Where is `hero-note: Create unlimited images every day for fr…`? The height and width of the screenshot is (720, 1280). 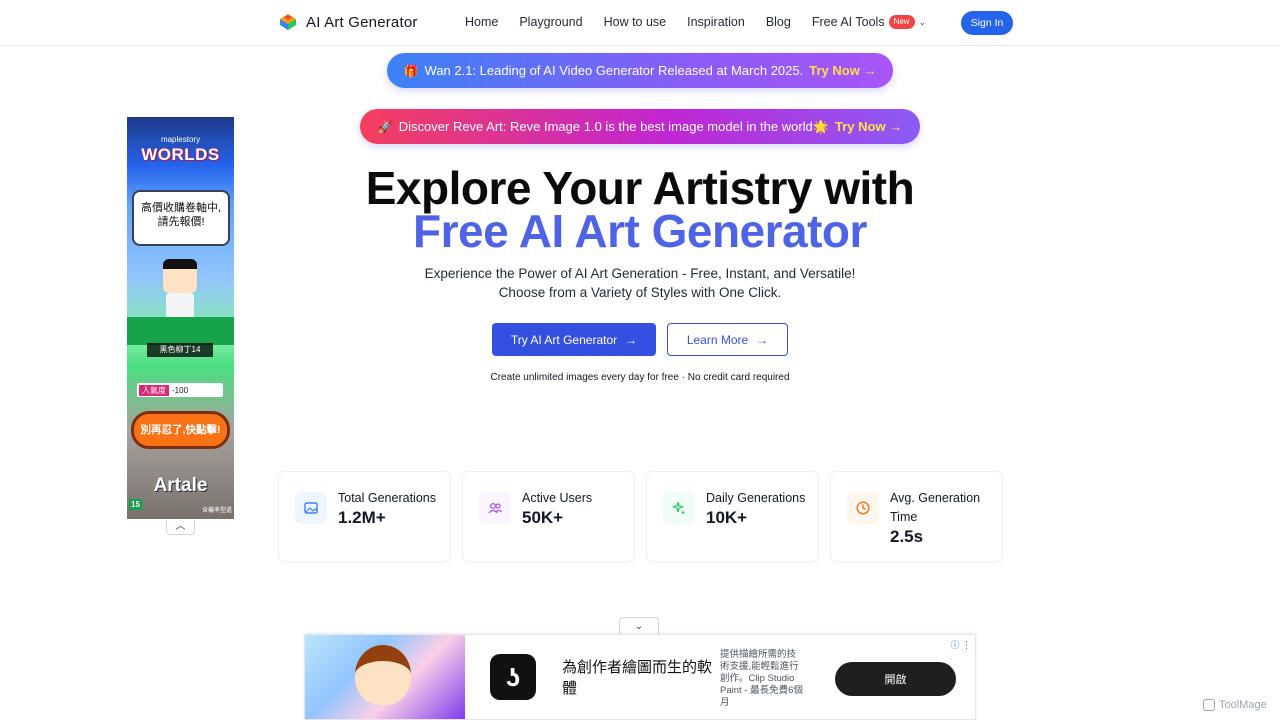
hero-note: Create unlimited images every day for fr… is located at coordinates (640, 377).